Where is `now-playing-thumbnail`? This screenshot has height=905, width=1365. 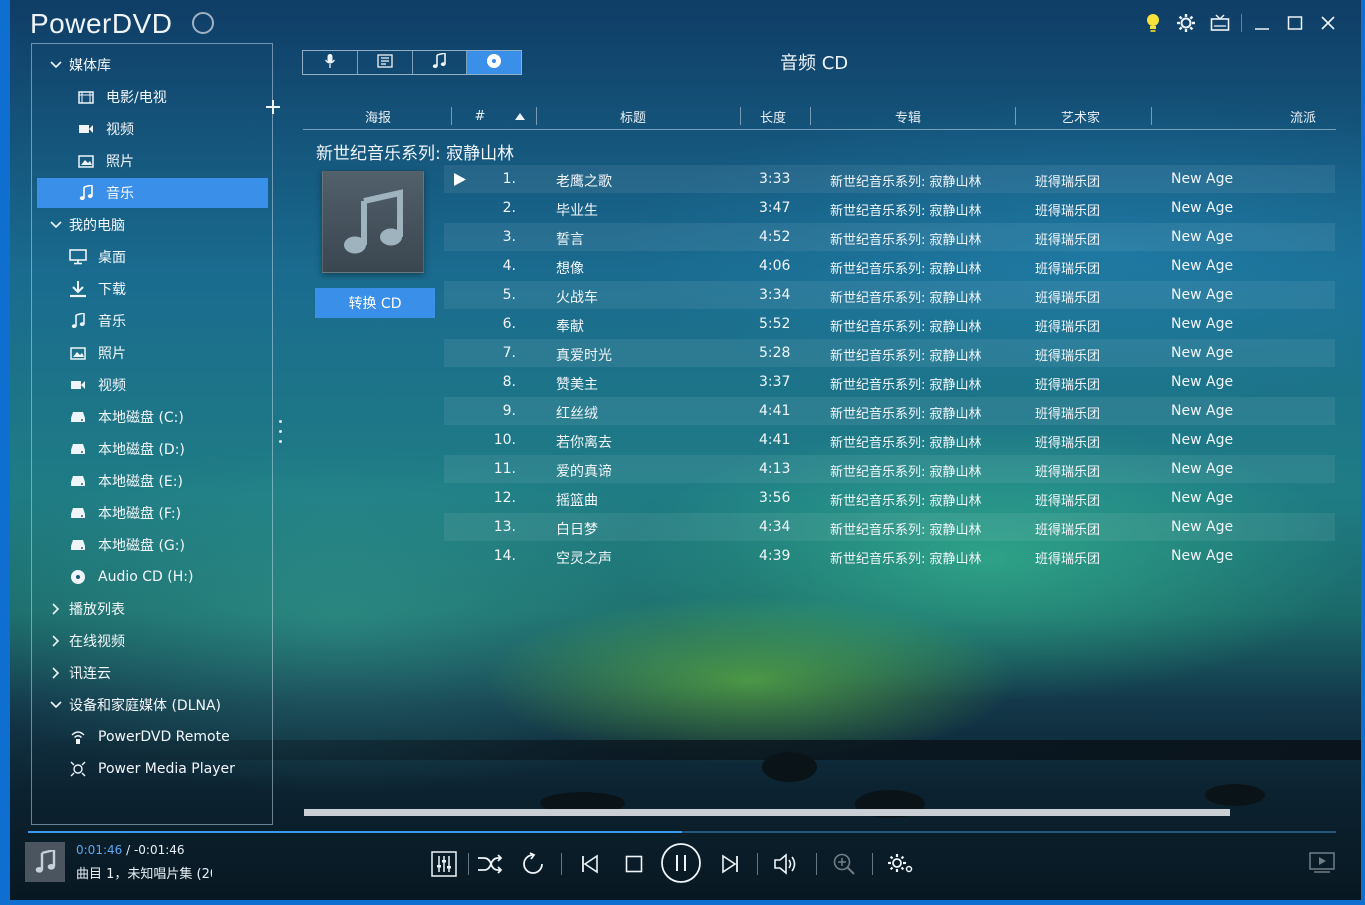
now-playing-thumbnail is located at coordinates (45, 862).